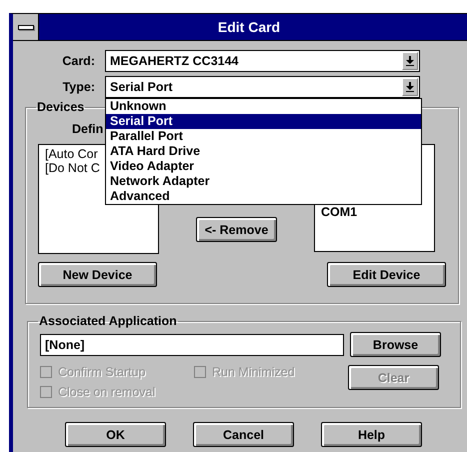 The height and width of the screenshot is (452, 467). What do you see at coordinates (97, 274) in the screenshot?
I see `new-device-button: New Device` at bounding box center [97, 274].